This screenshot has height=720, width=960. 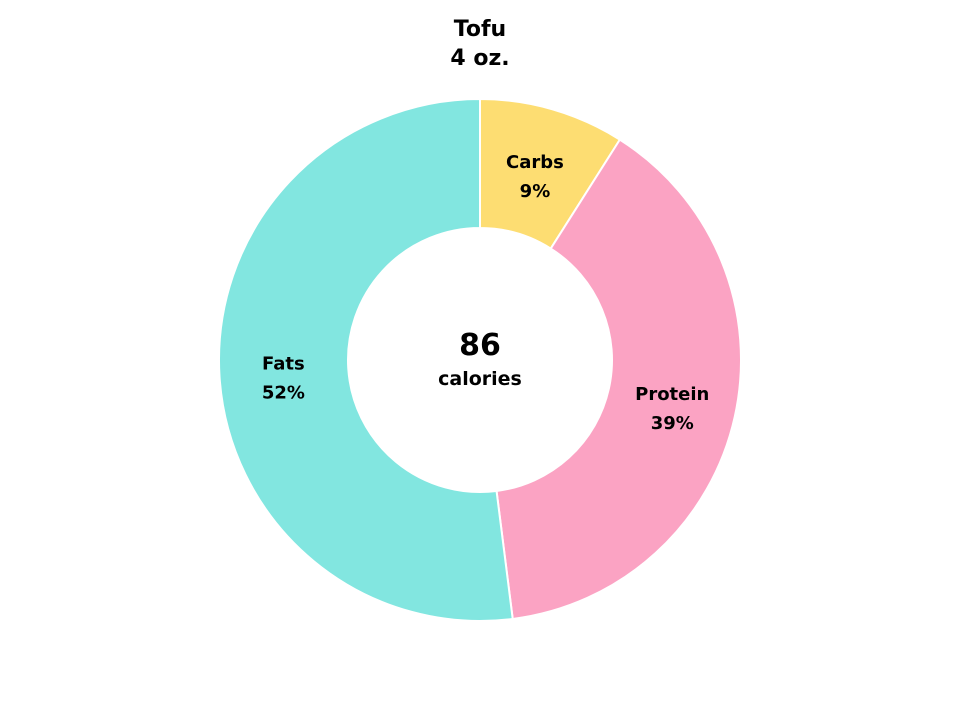 What do you see at coordinates (535, 162) in the screenshot?
I see `slice-label-carbs: Carbs` at bounding box center [535, 162].